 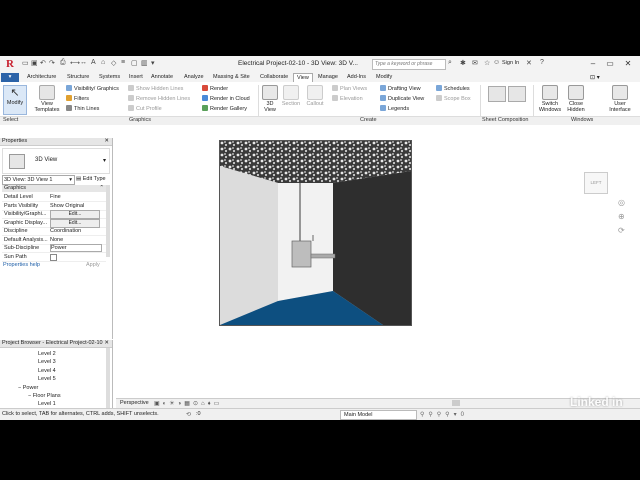 What do you see at coordinates (93, 62) in the screenshot?
I see `tag-icon: A` at bounding box center [93, 62].